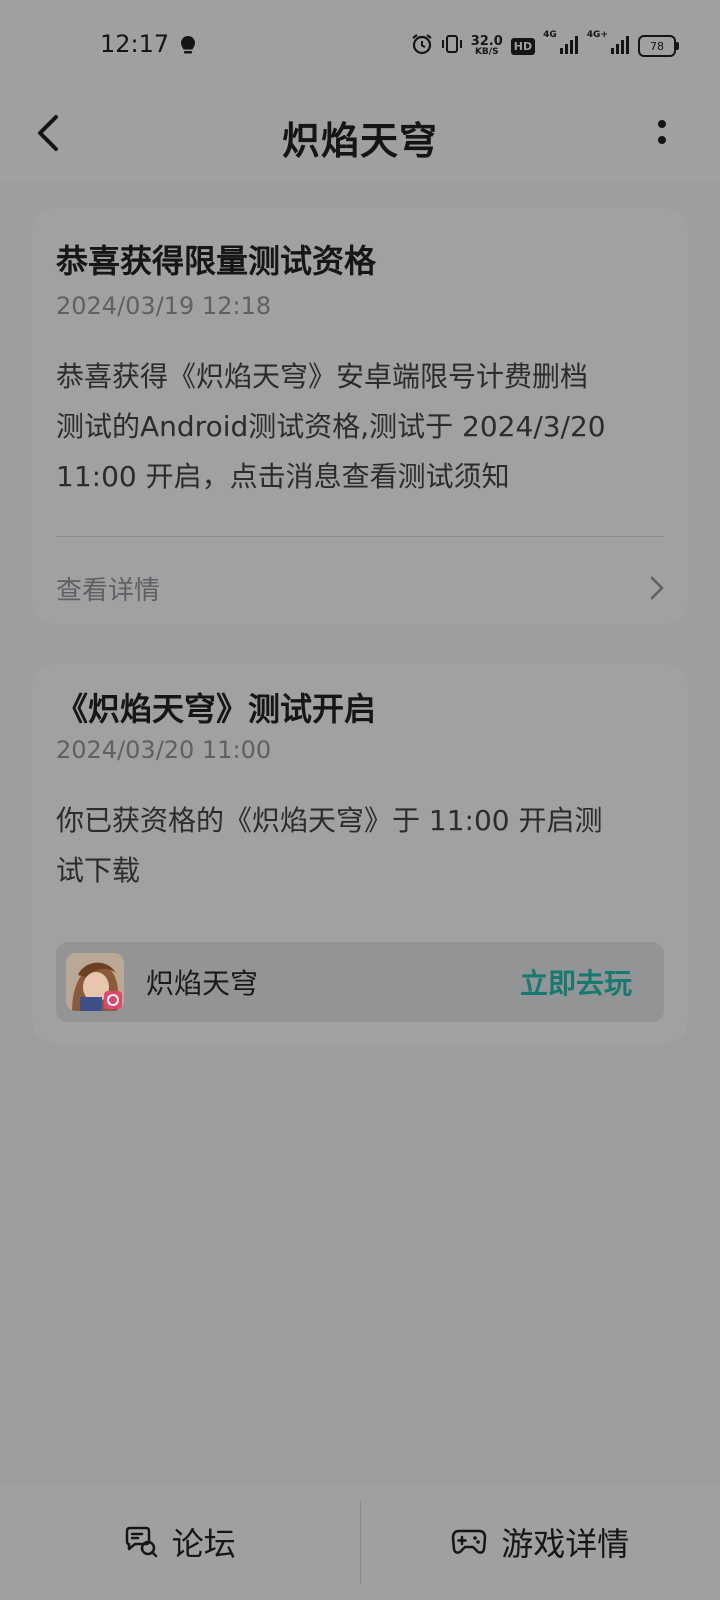 The image size is (720, 1600). I want to click on tab-forum: 论坛, so click(180, 1542).